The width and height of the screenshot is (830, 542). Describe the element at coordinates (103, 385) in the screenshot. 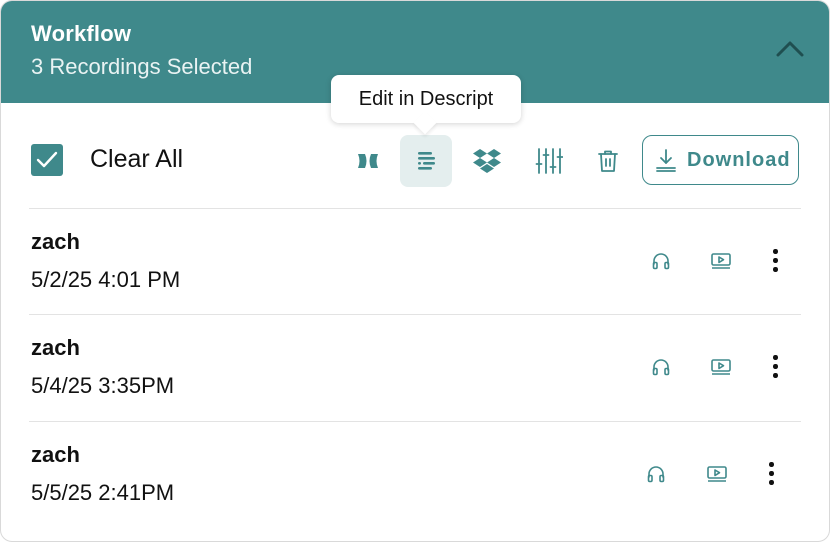

I see `recording-date: 5/4/25 3:35PM` at that location.